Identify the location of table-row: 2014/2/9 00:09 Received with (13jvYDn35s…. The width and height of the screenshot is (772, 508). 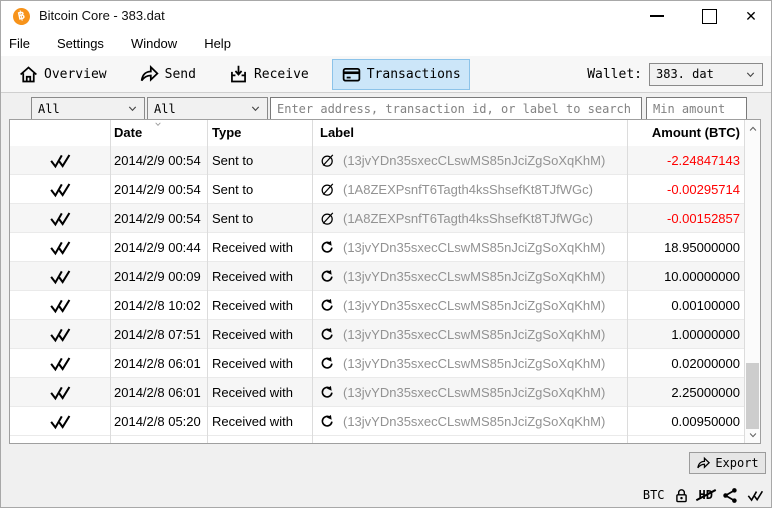
(377, 276).